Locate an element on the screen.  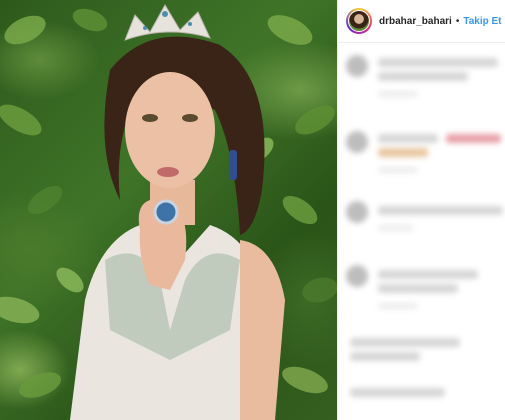
avatar-image is located at coordinates (359, 21).